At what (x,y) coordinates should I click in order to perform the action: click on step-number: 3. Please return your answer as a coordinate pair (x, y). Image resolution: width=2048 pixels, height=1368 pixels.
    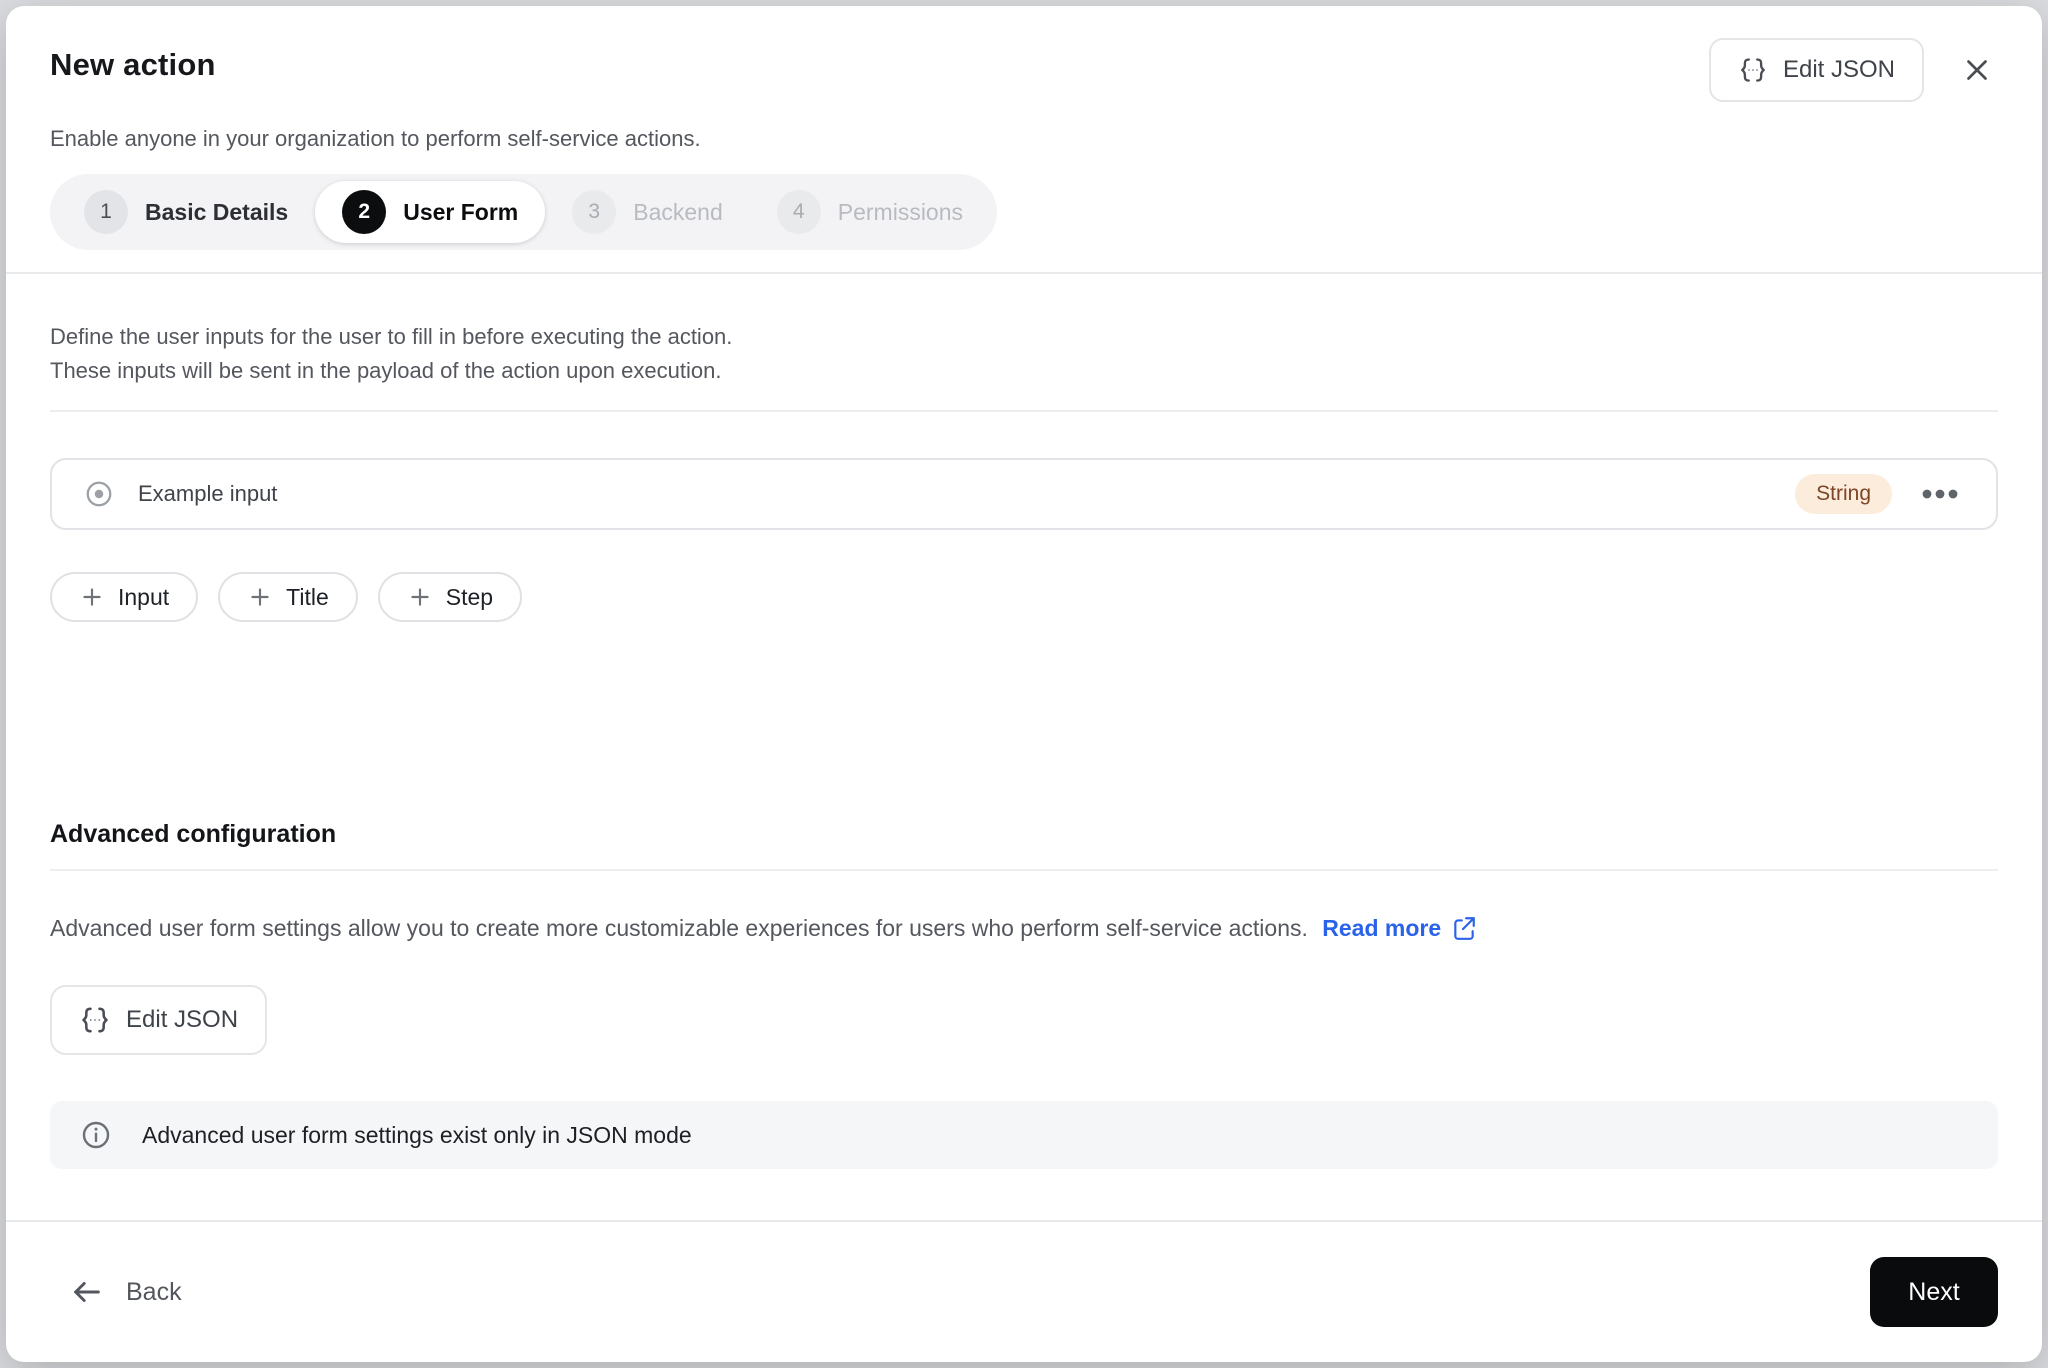
    Looking at the image, I should click on (594, 212).